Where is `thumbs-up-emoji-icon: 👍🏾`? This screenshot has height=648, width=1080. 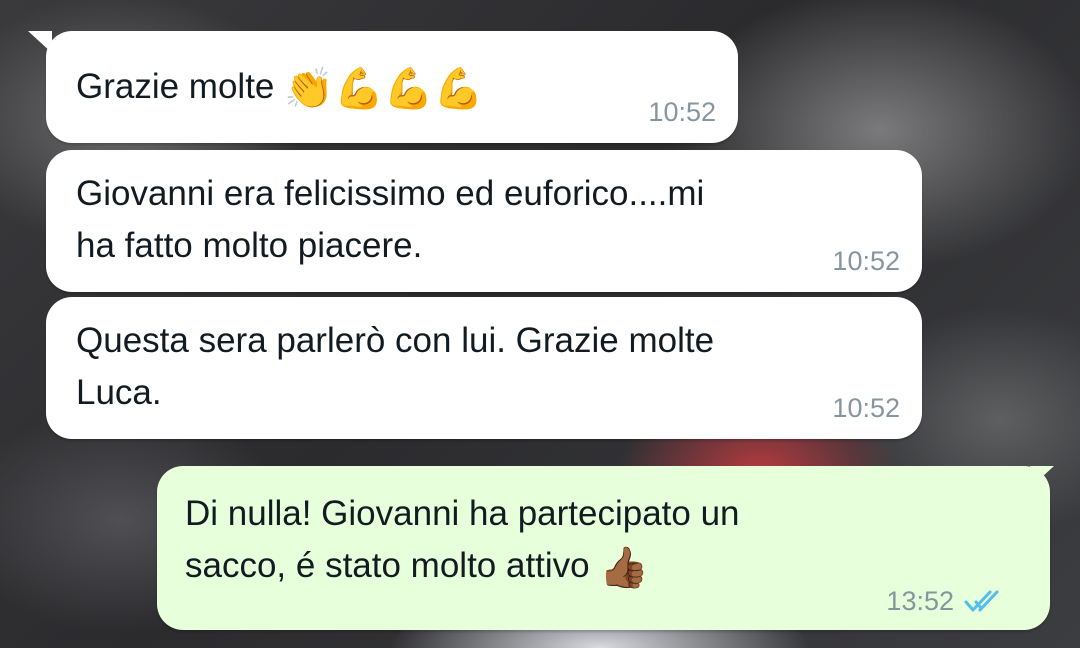 thumbs-up-emoji-icon: 👍🏾 is located at coordinates (624, 568).